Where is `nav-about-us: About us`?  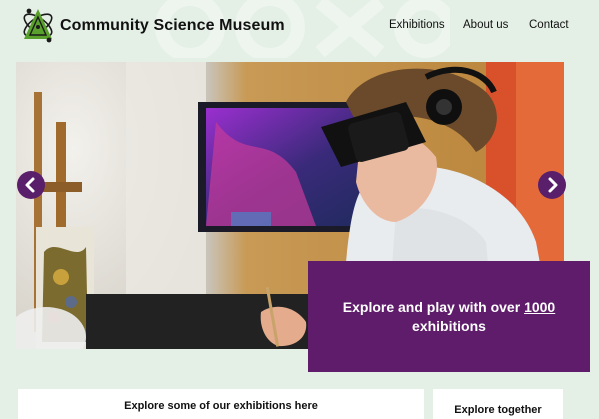 nav-about-us: About us is located at coordinates (485, 25).